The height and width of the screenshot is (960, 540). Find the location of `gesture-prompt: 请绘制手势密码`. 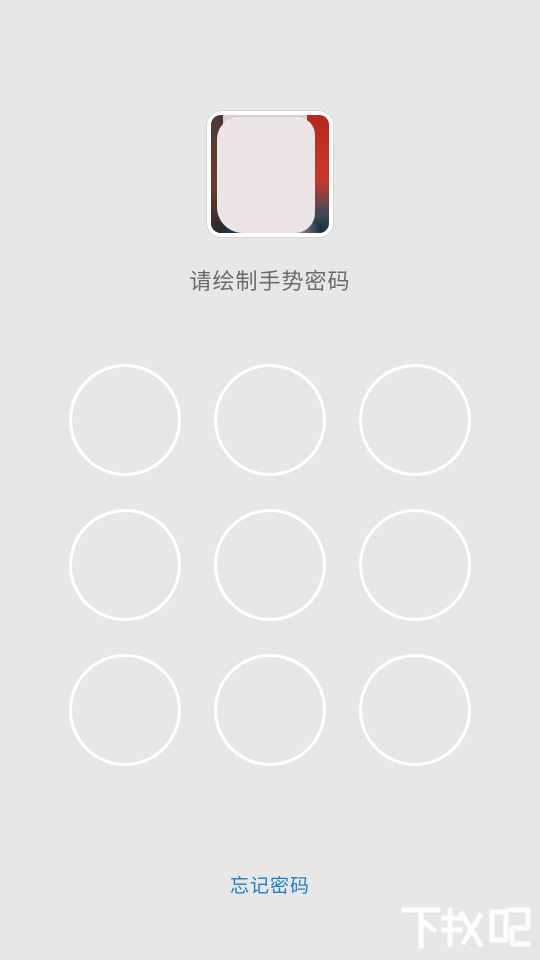

gesture-prompt: 请绘制手势密码 is located at coordinates (270, 282).